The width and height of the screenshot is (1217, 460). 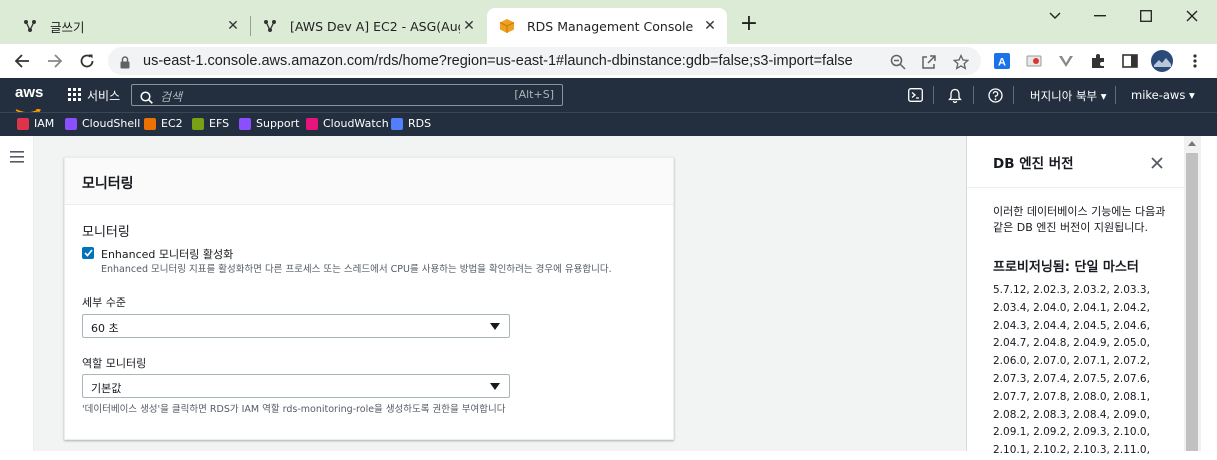 What do you see at coordinates (1075, 162) in the screenshot?
I see `help-panel-header: DB 엔진 버전` at bounding box center [1075, 162].